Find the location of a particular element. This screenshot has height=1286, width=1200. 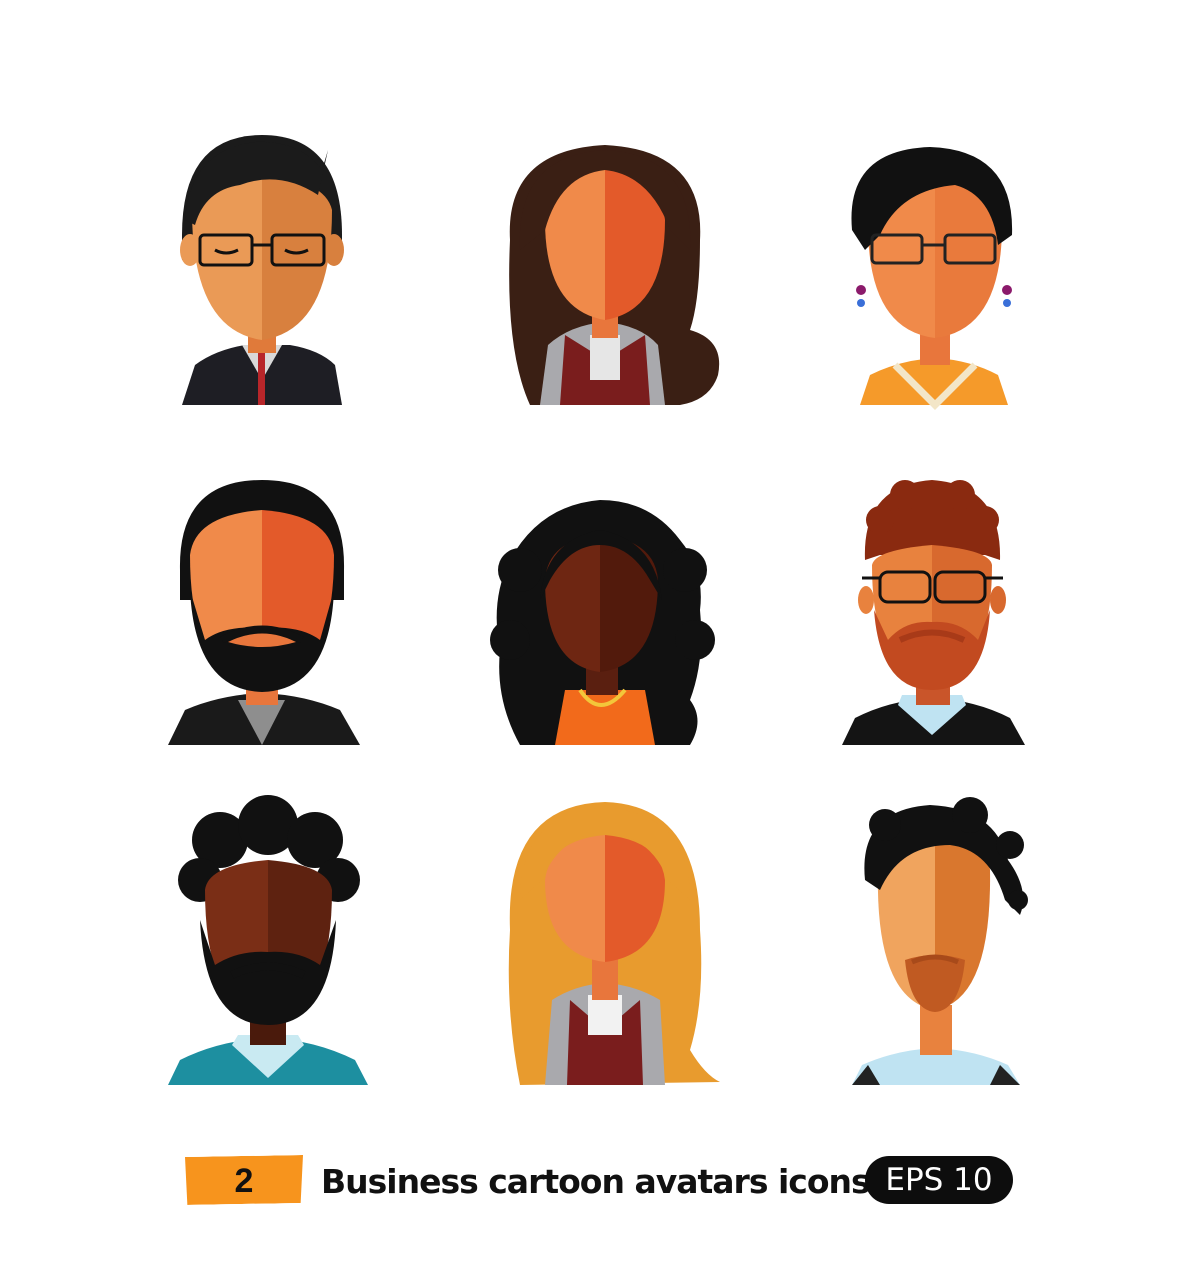

avatar-man-red-curly-glasses is located at coordinates (933, 612).